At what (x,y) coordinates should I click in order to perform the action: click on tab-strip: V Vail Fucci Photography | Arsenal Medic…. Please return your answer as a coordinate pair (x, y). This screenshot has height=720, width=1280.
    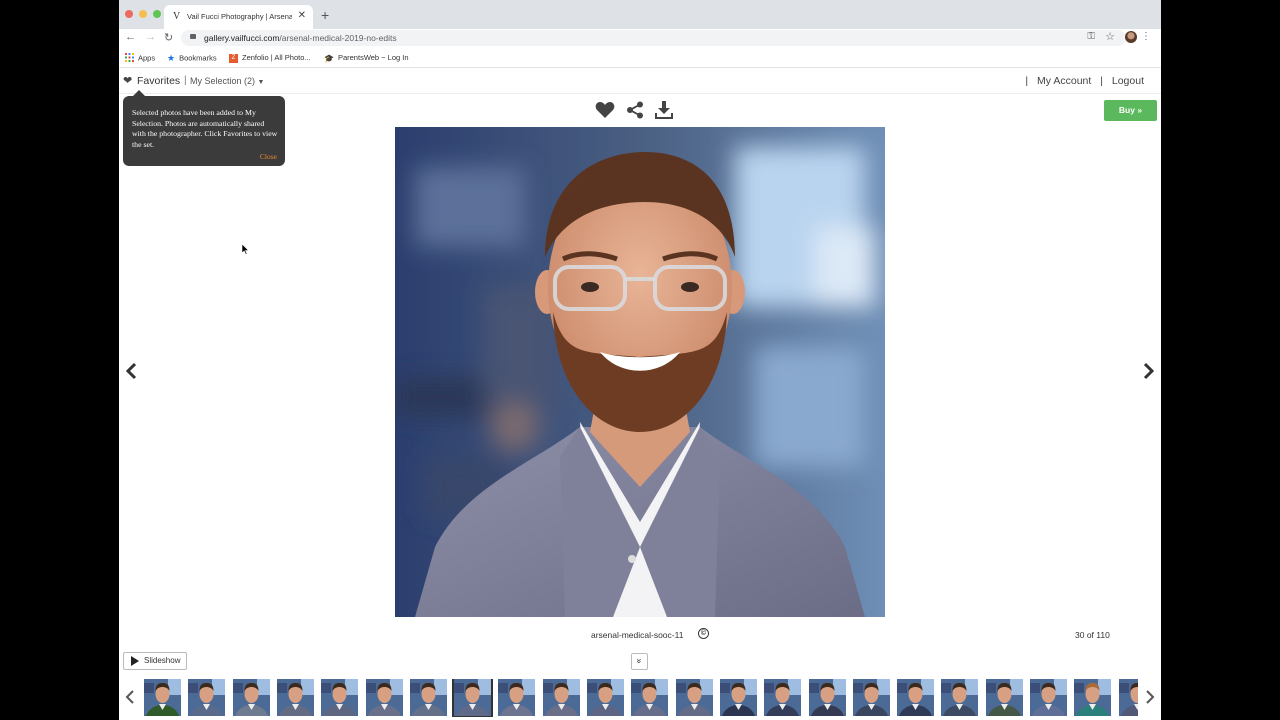
    Looking at the image, I should click on (640, 14).